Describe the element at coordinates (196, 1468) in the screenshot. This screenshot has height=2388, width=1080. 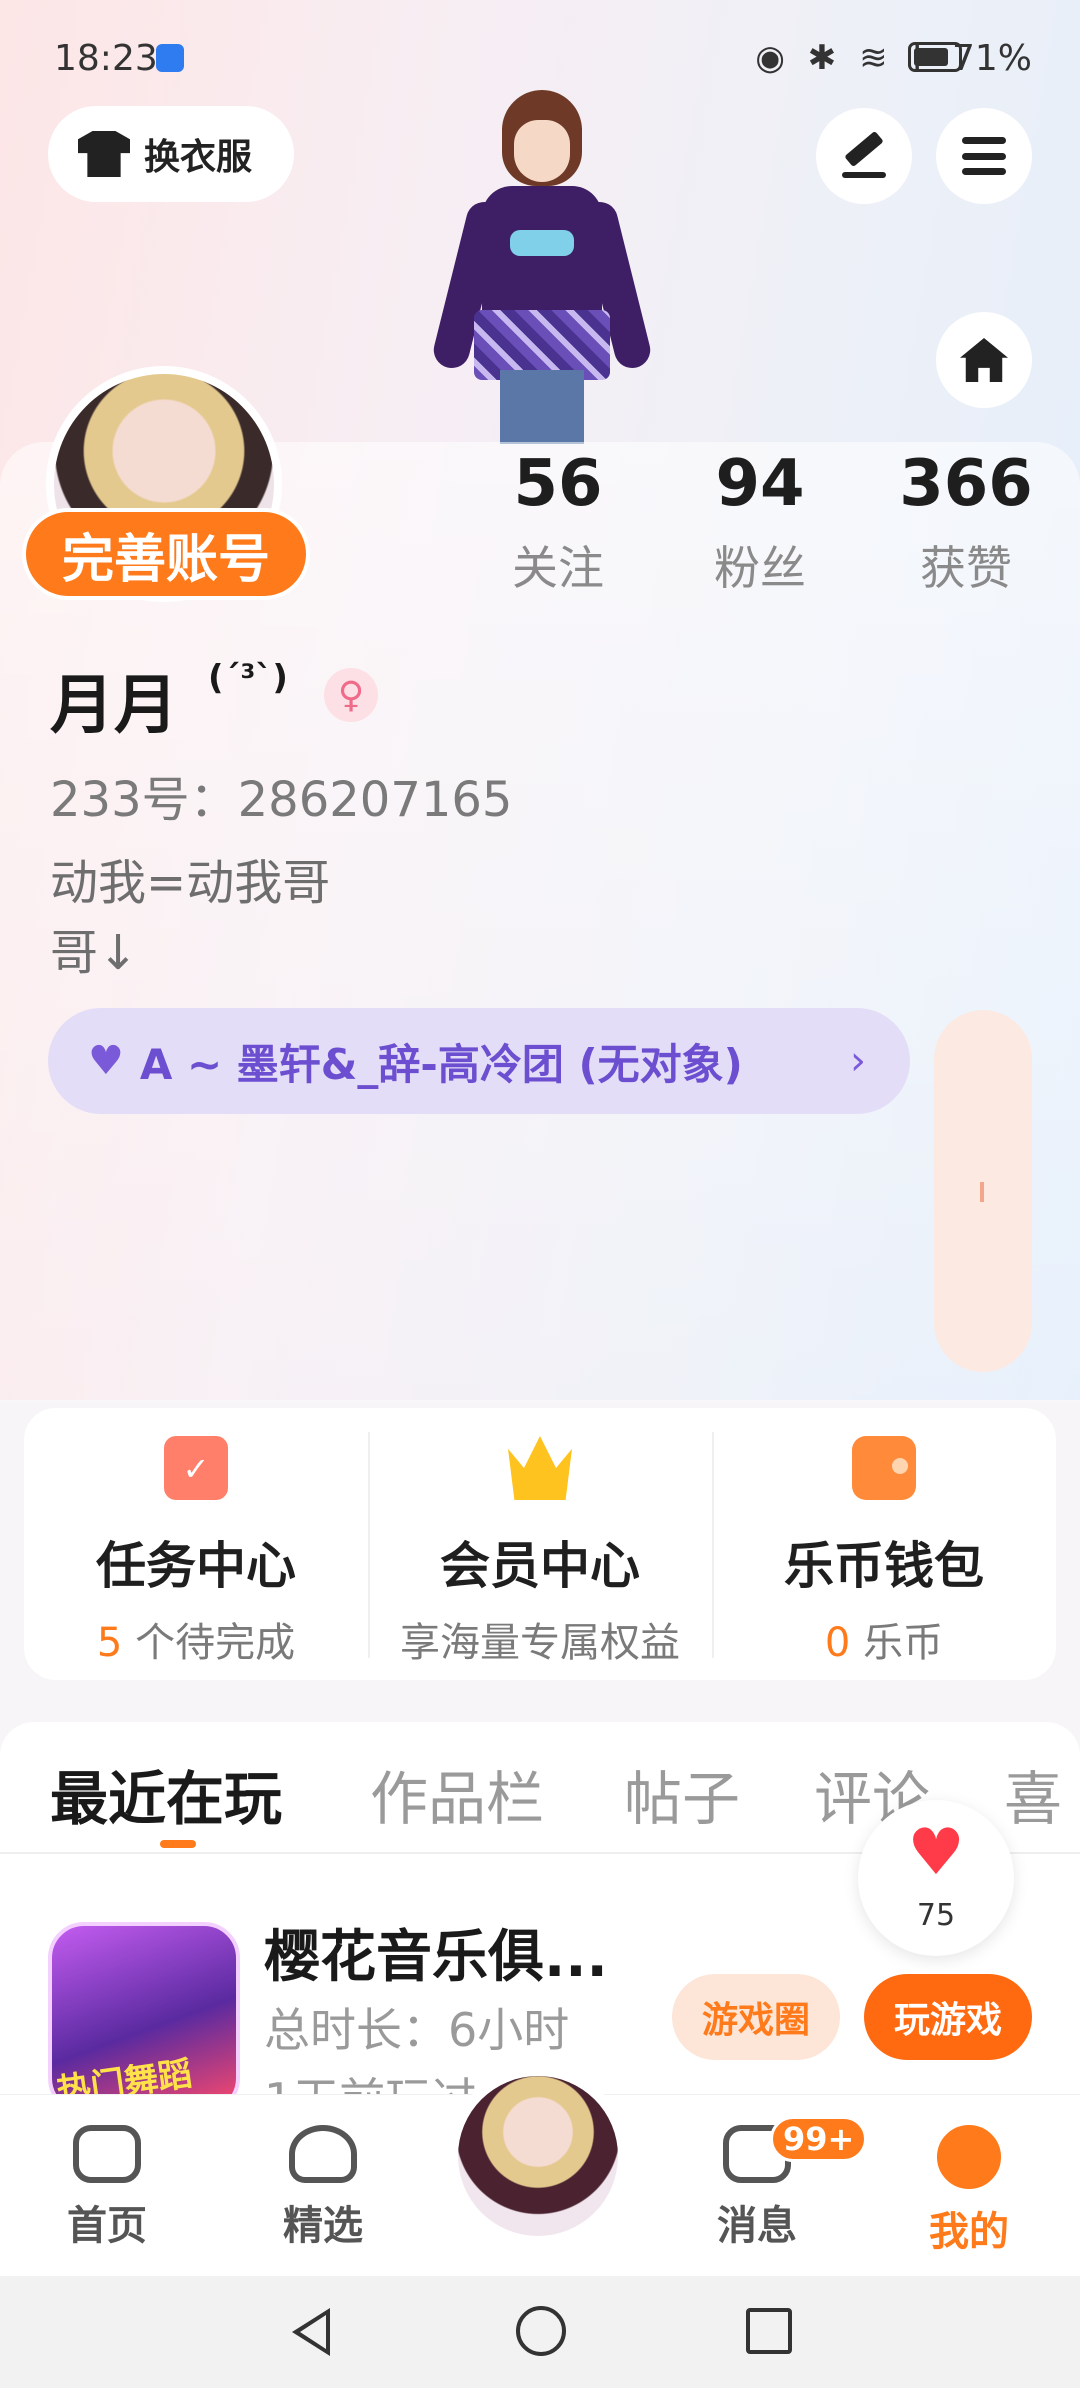
I see `calendar-check-icon` at that location.